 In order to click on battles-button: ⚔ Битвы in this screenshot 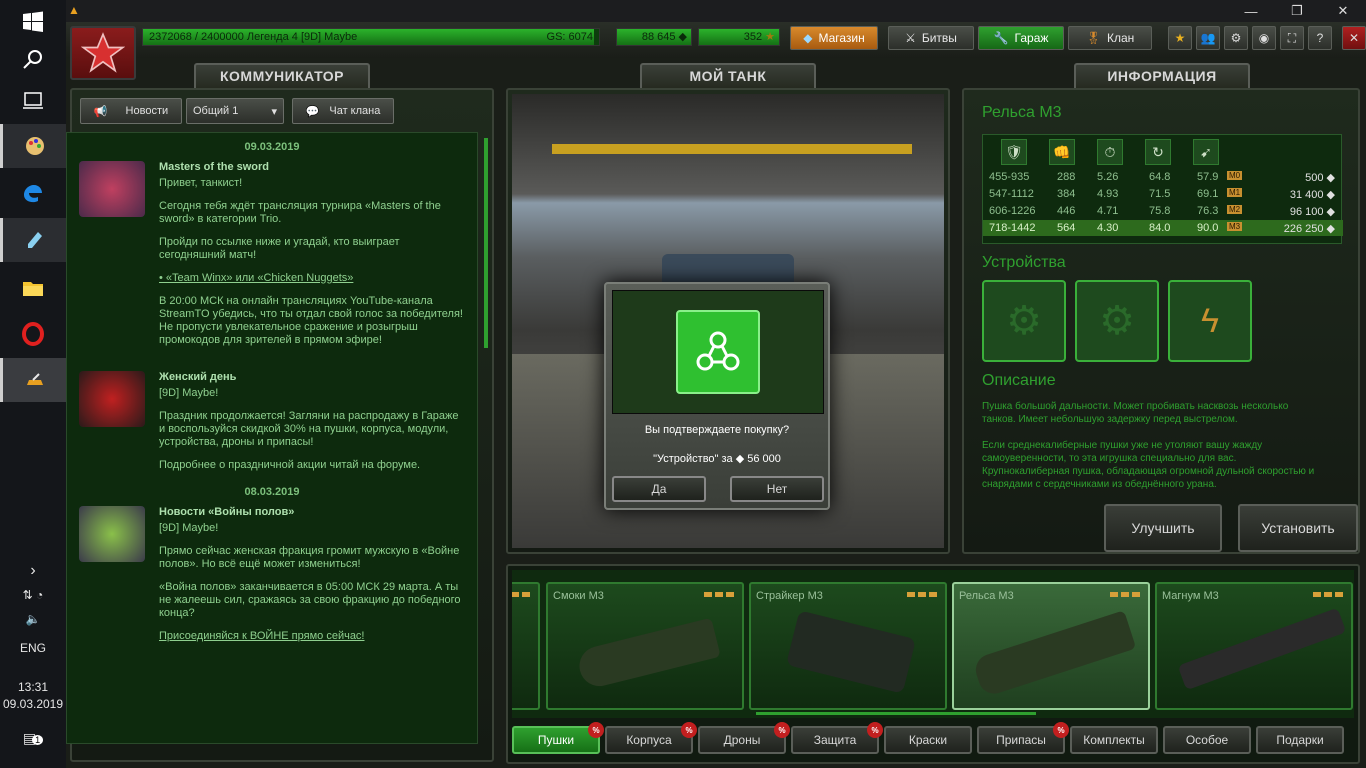, I will do `click(931, 38)`.